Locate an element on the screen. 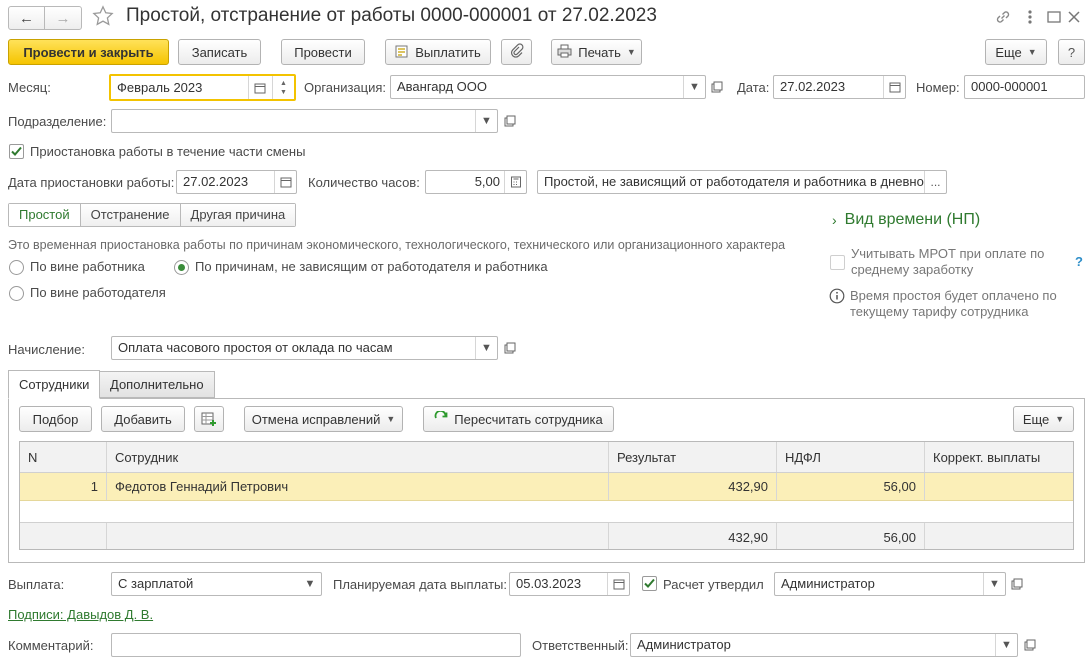 The width and height of the screenshot is (1088, 666). tab-employees: Сотрудники is located at coordinates (54, 384).